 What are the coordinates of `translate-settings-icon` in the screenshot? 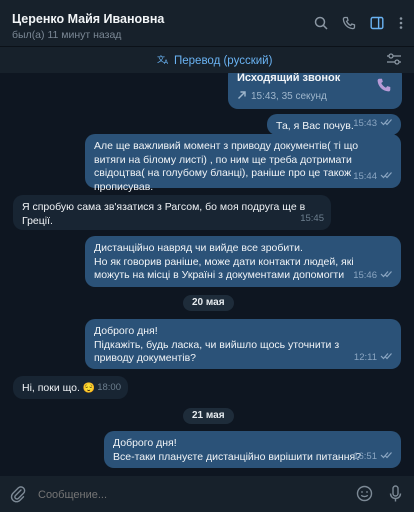 It's located at (394, 61).